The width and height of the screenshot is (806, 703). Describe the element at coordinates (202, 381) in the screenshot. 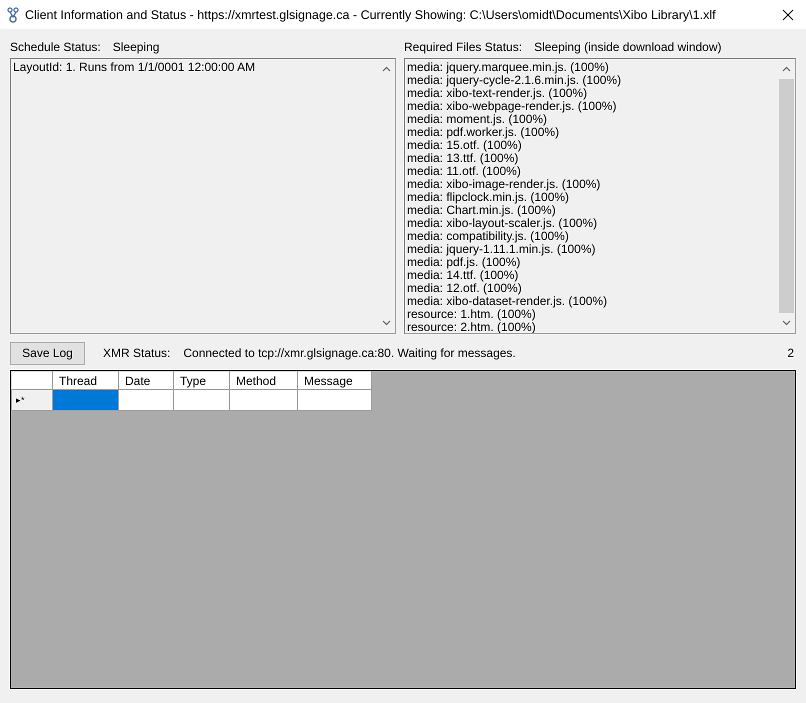

I see `column-header: Type` at that location.